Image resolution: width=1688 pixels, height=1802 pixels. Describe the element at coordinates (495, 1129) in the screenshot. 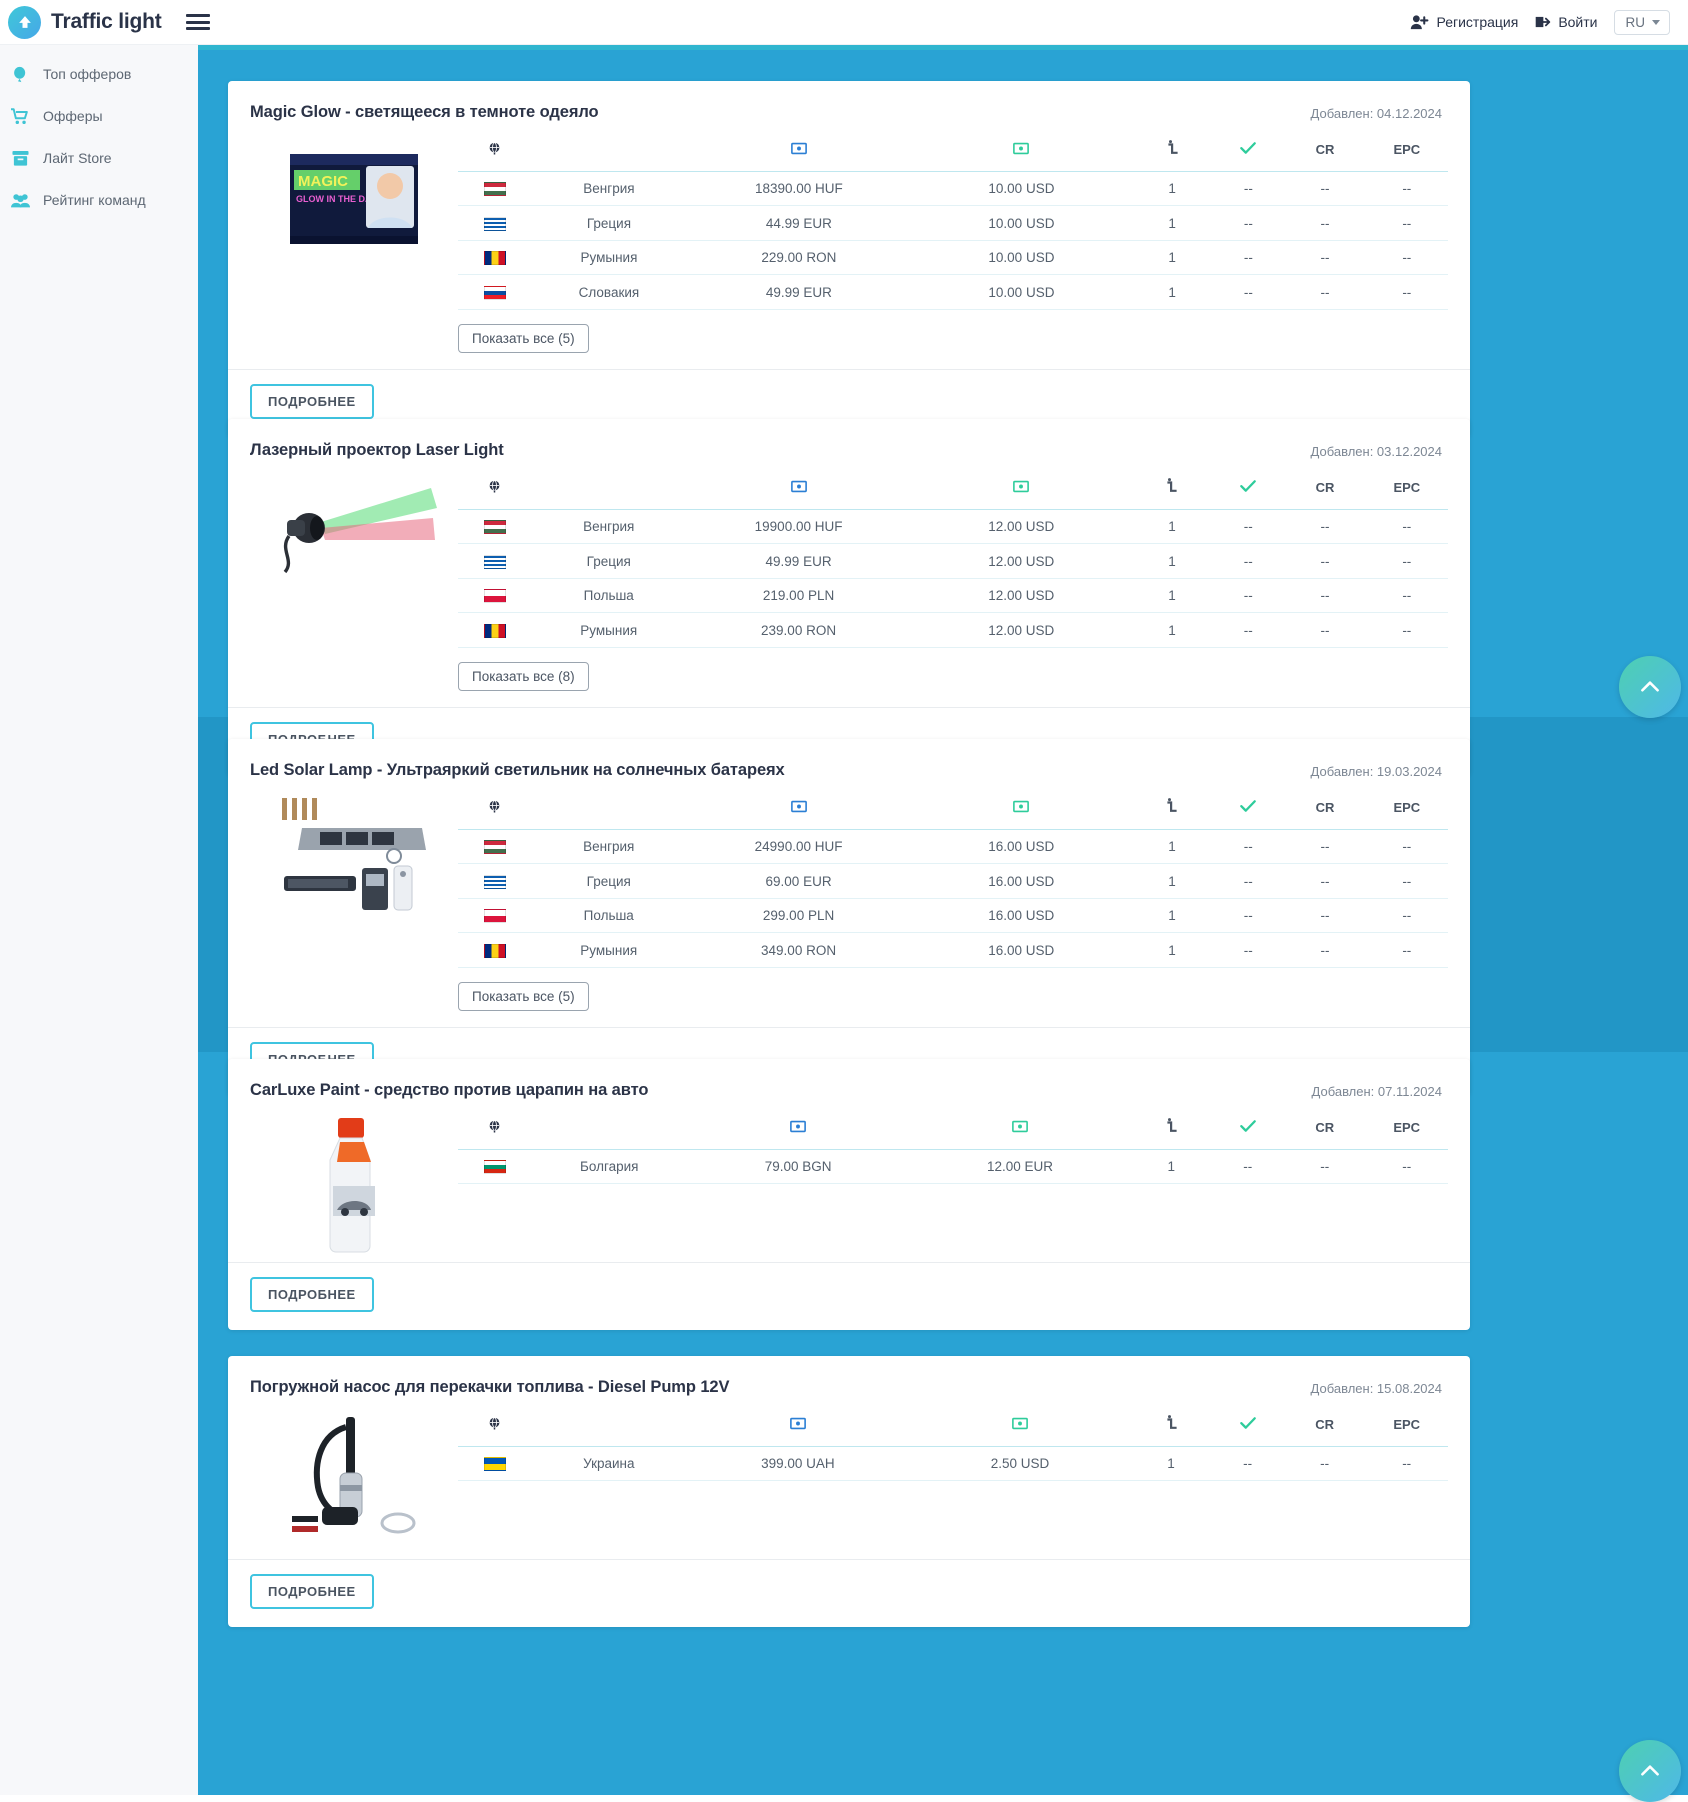

I see `column-header-flag` at that location.